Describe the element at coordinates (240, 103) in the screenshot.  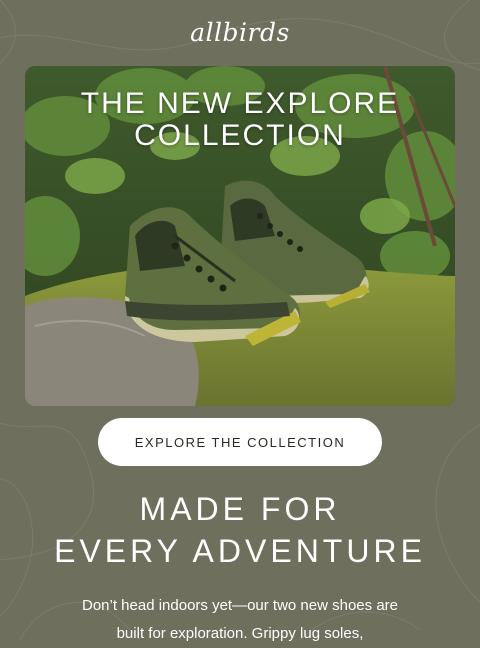
I see `hero-title-line-1: THE NEW EXPLORE` at that location.